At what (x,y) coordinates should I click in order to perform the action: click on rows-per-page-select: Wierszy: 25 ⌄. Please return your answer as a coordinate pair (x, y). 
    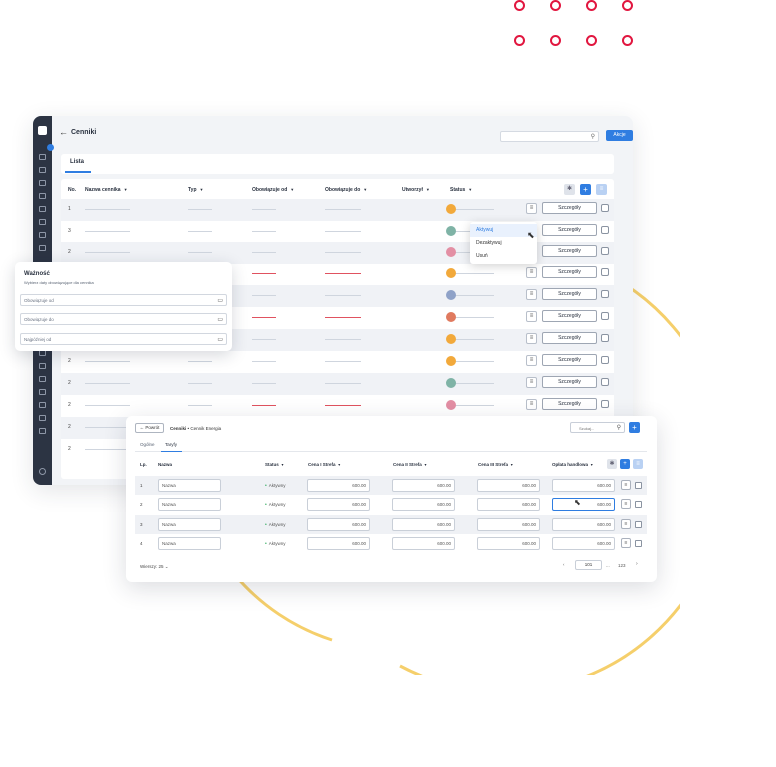
    Looking at the image, I should click on (154, 567).